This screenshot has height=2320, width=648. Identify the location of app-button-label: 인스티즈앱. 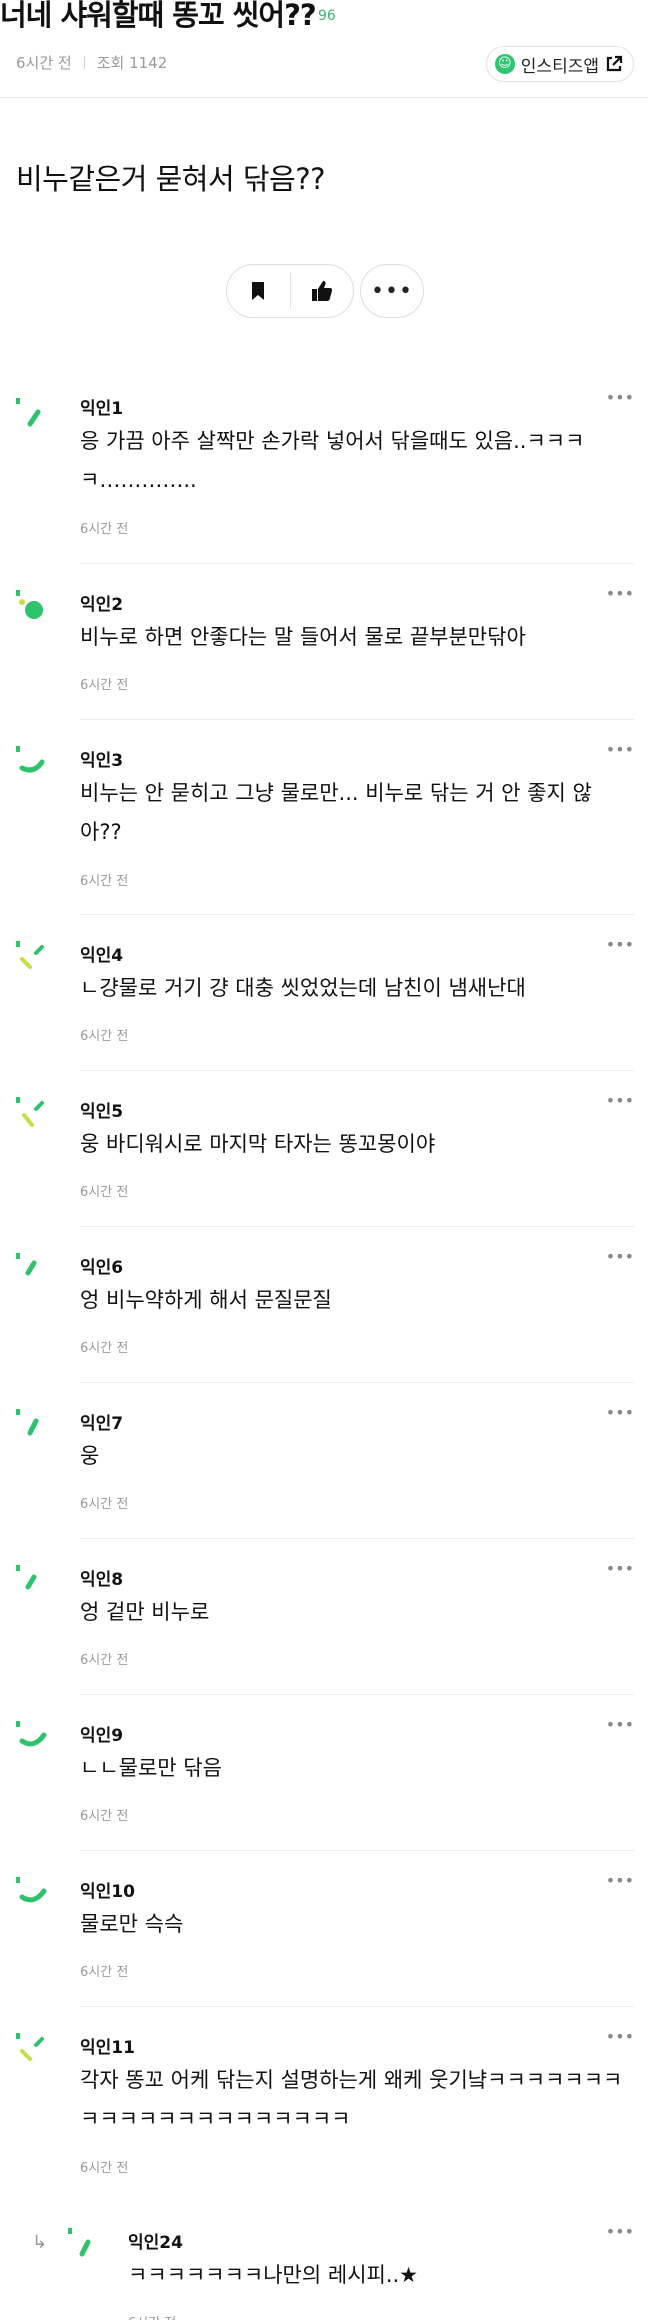
(559, 66).